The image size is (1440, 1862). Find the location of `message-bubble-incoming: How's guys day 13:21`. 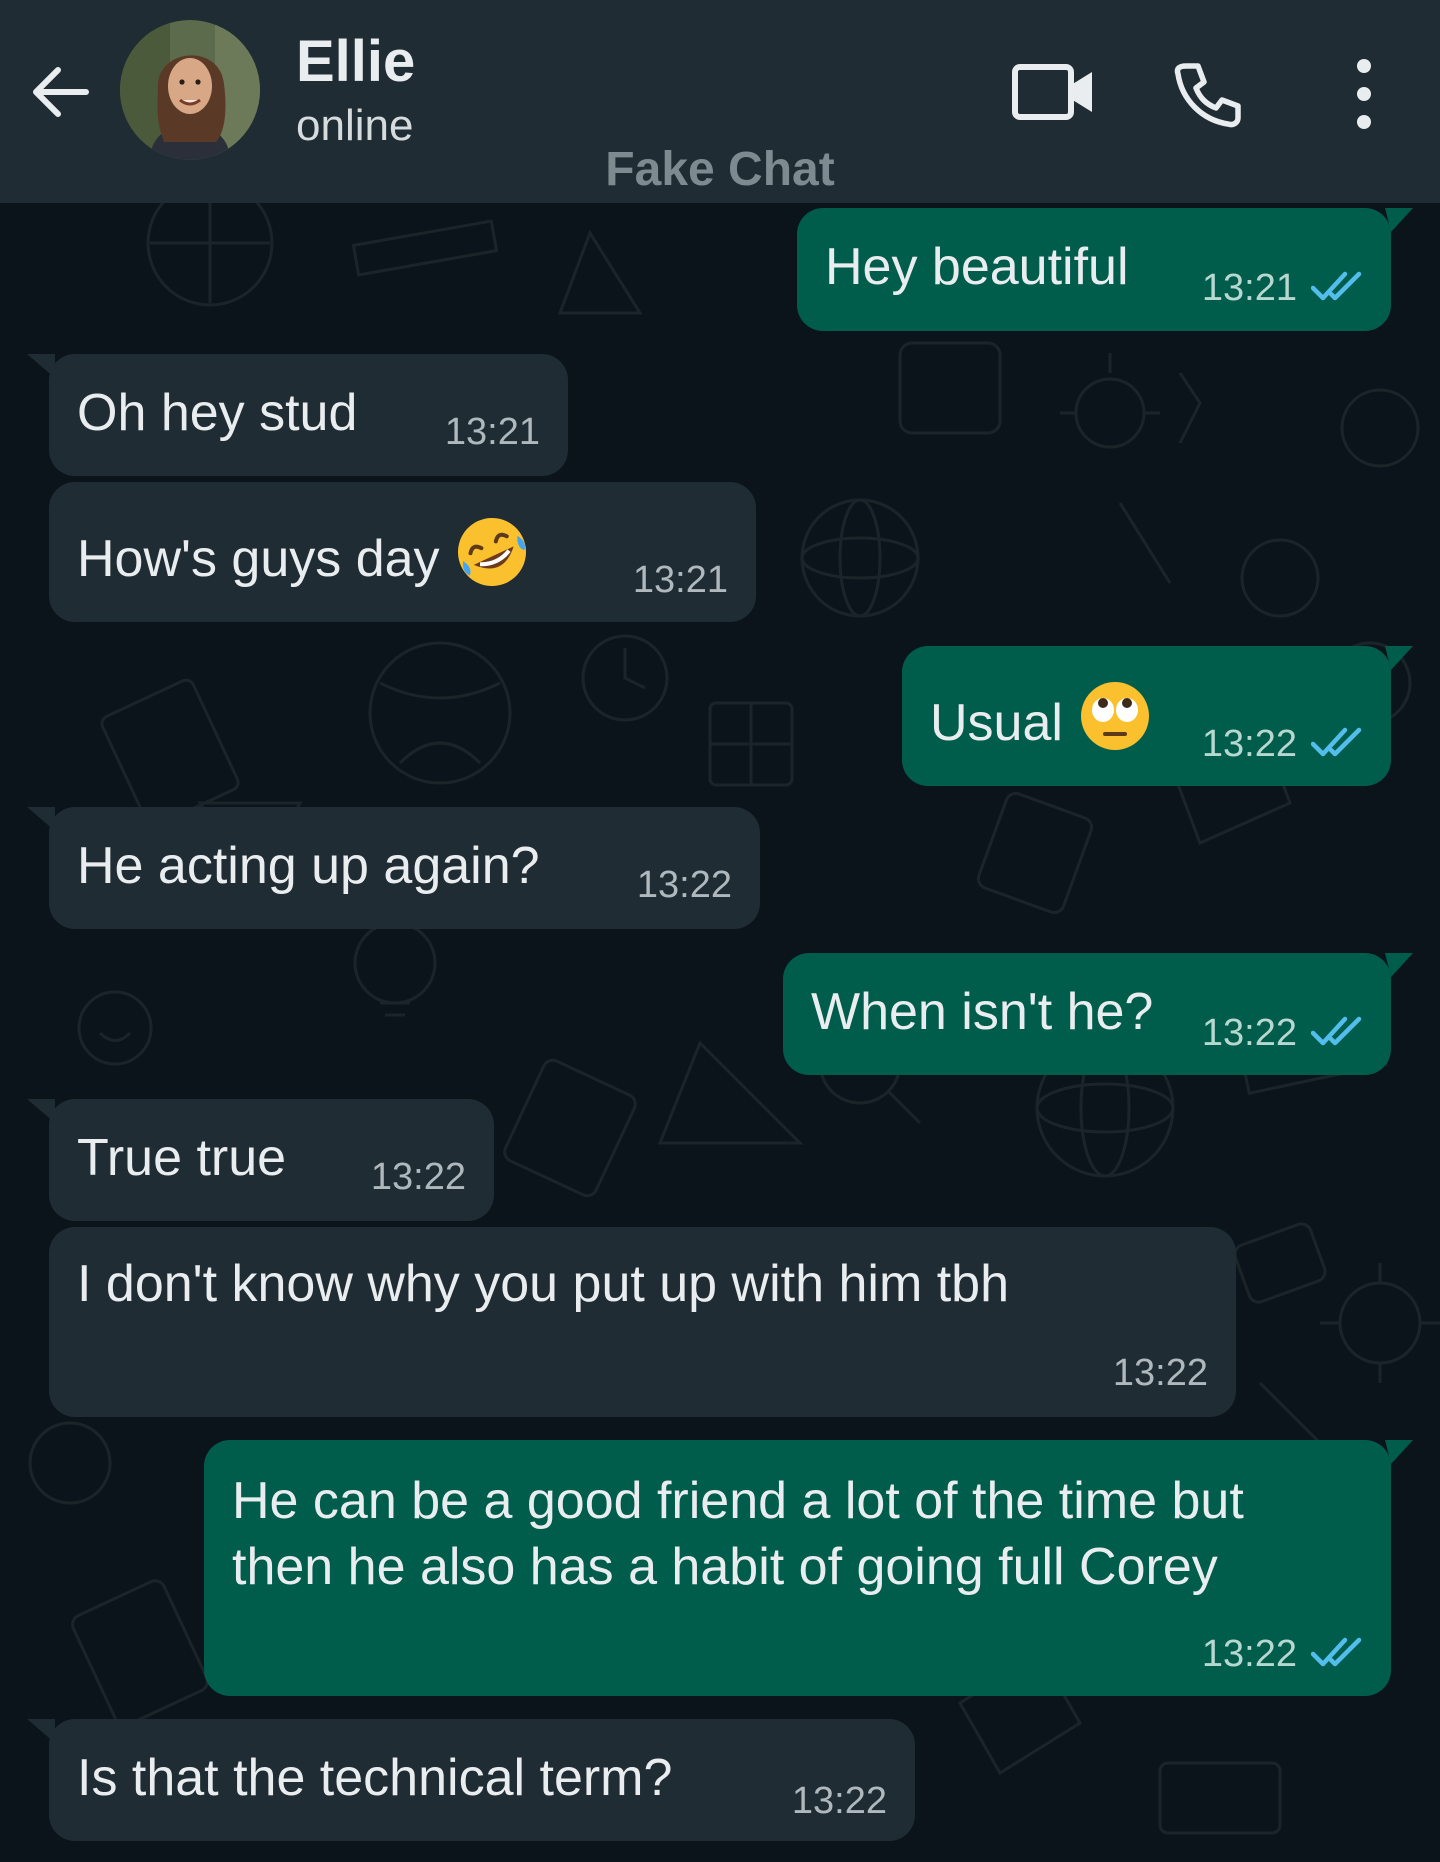

message-bubble-incoming: How's guys day 13:21 is located at coordinates (402, 552).